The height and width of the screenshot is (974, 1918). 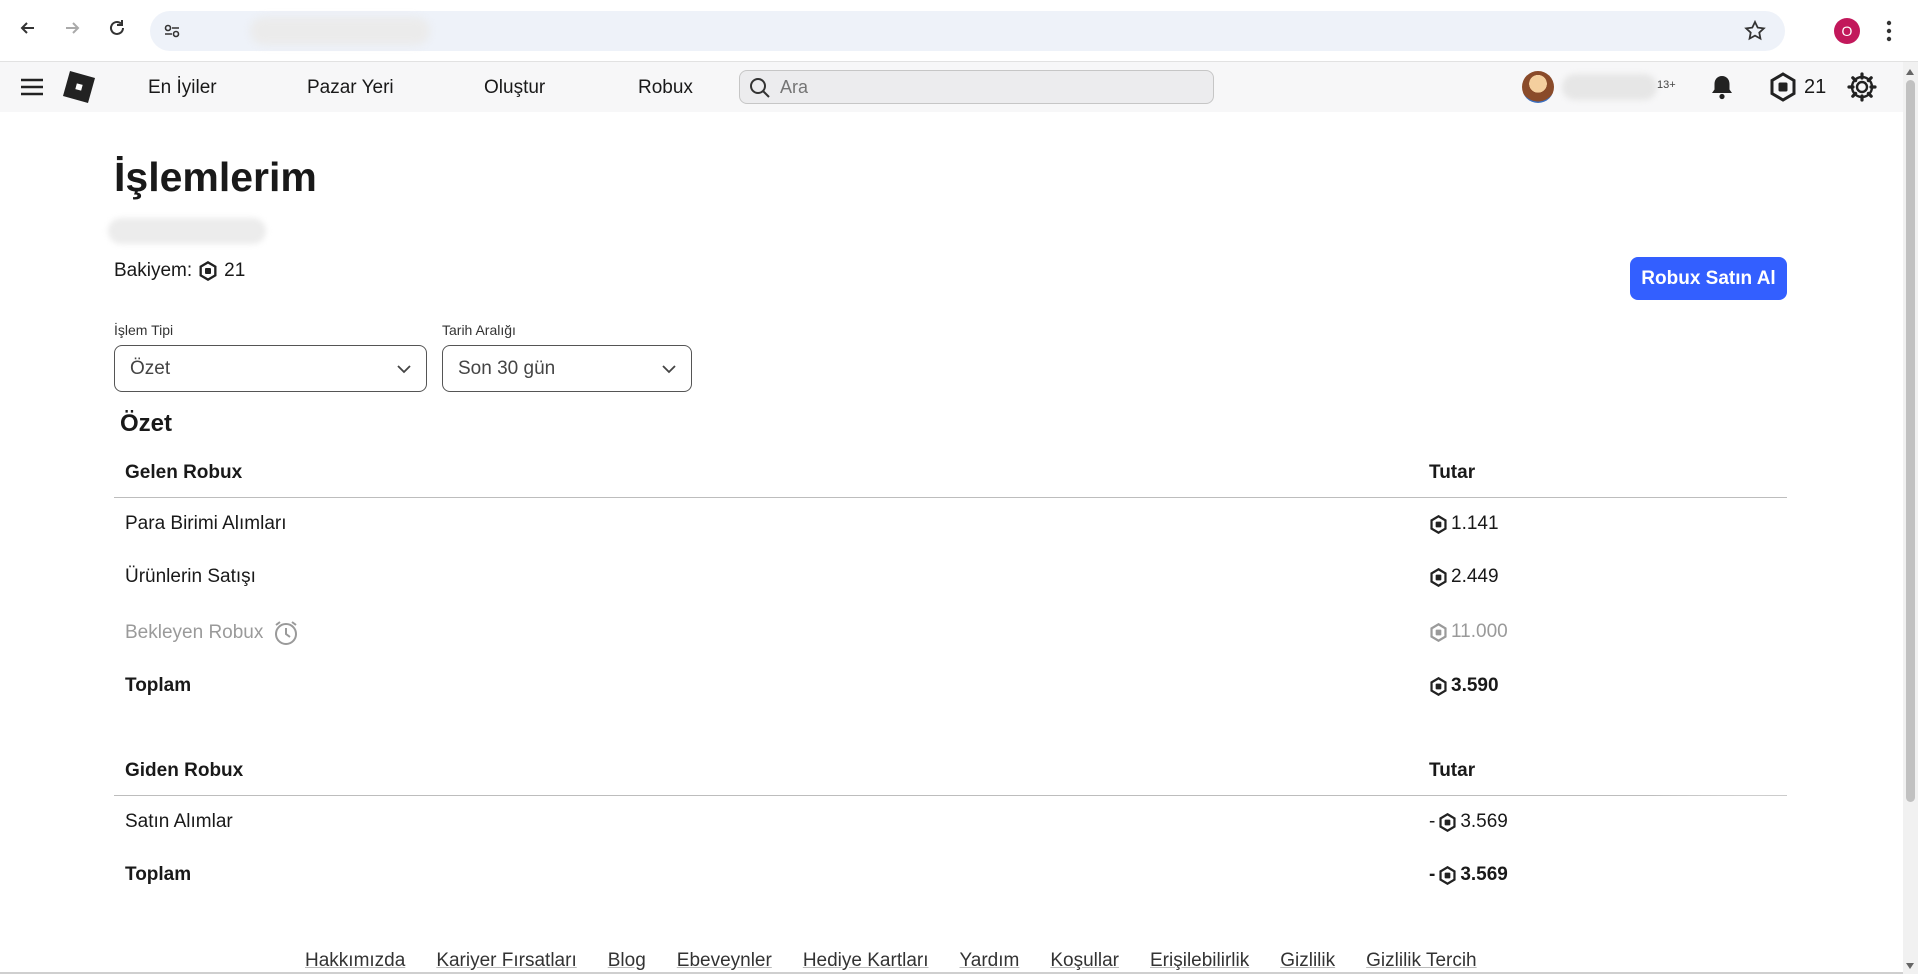 I want to click on footer-link-blog: Blog, so click(x=627, y=961).